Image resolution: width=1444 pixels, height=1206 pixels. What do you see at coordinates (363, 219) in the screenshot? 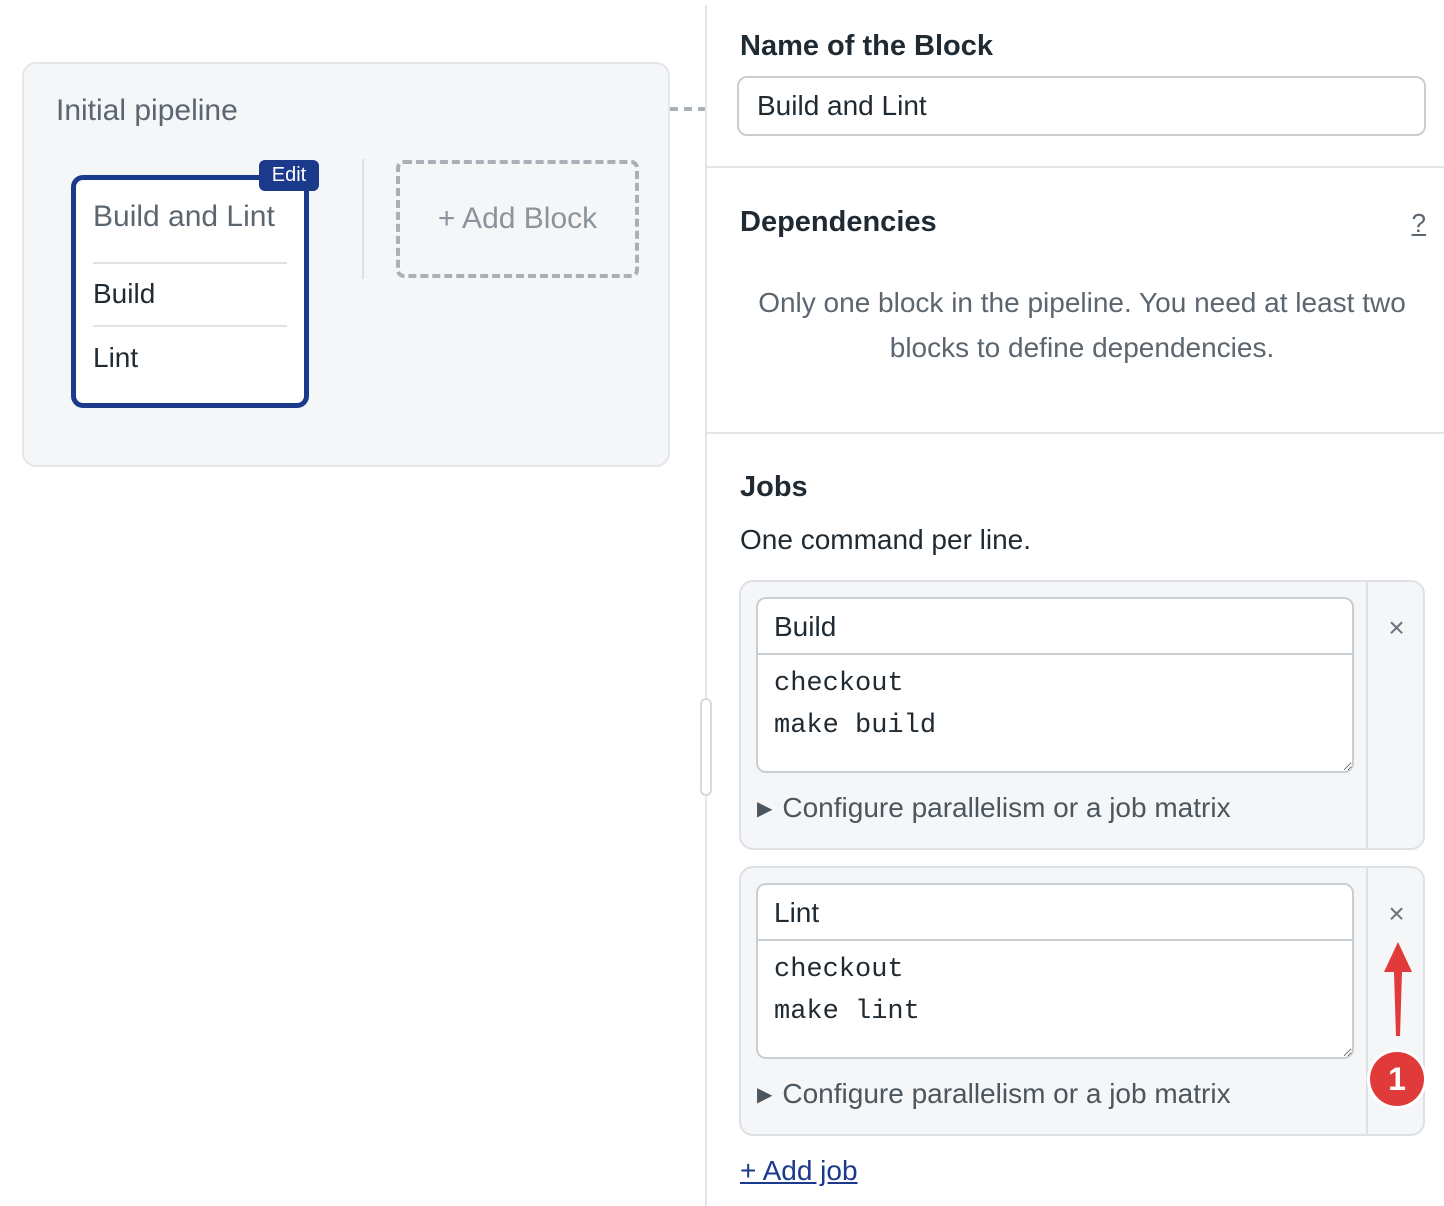
I see `block-column-divider` at bounding box center [363, 219].